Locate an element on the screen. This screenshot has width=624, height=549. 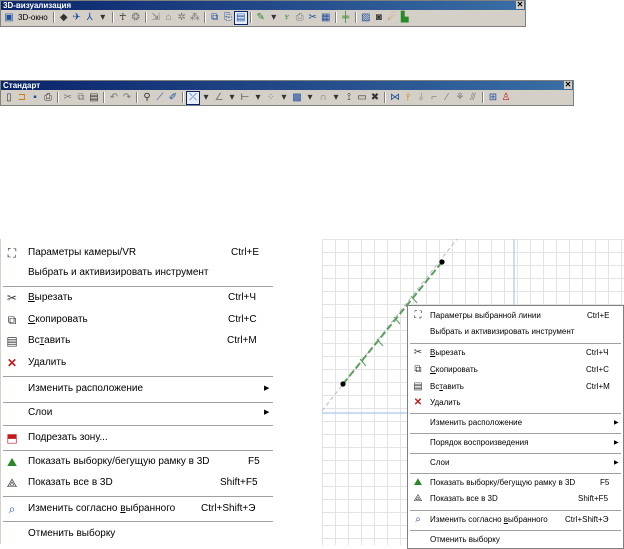
menu-item-playback-order: Порядок воспроизведения ▶ is located at coordinates (515, 443).